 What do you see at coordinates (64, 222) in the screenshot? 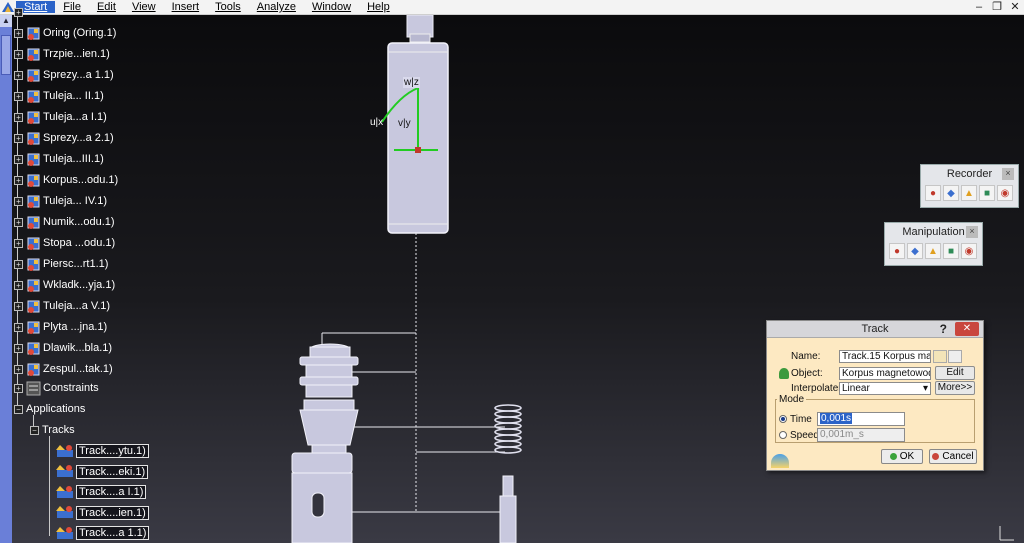
I see `tree-node-part: + Numik...odu.1)` at bounding box center [64, 222].